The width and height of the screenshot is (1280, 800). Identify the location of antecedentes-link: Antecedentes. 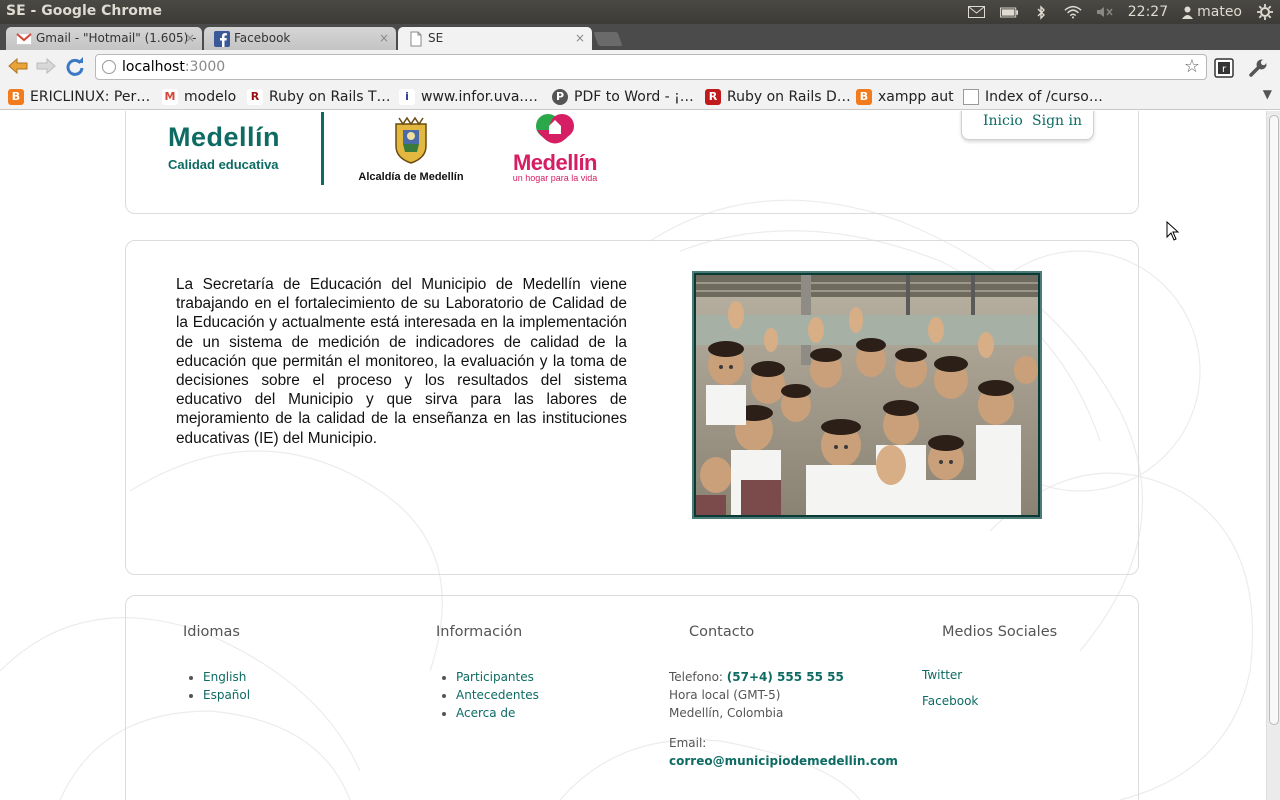
(497, 695).